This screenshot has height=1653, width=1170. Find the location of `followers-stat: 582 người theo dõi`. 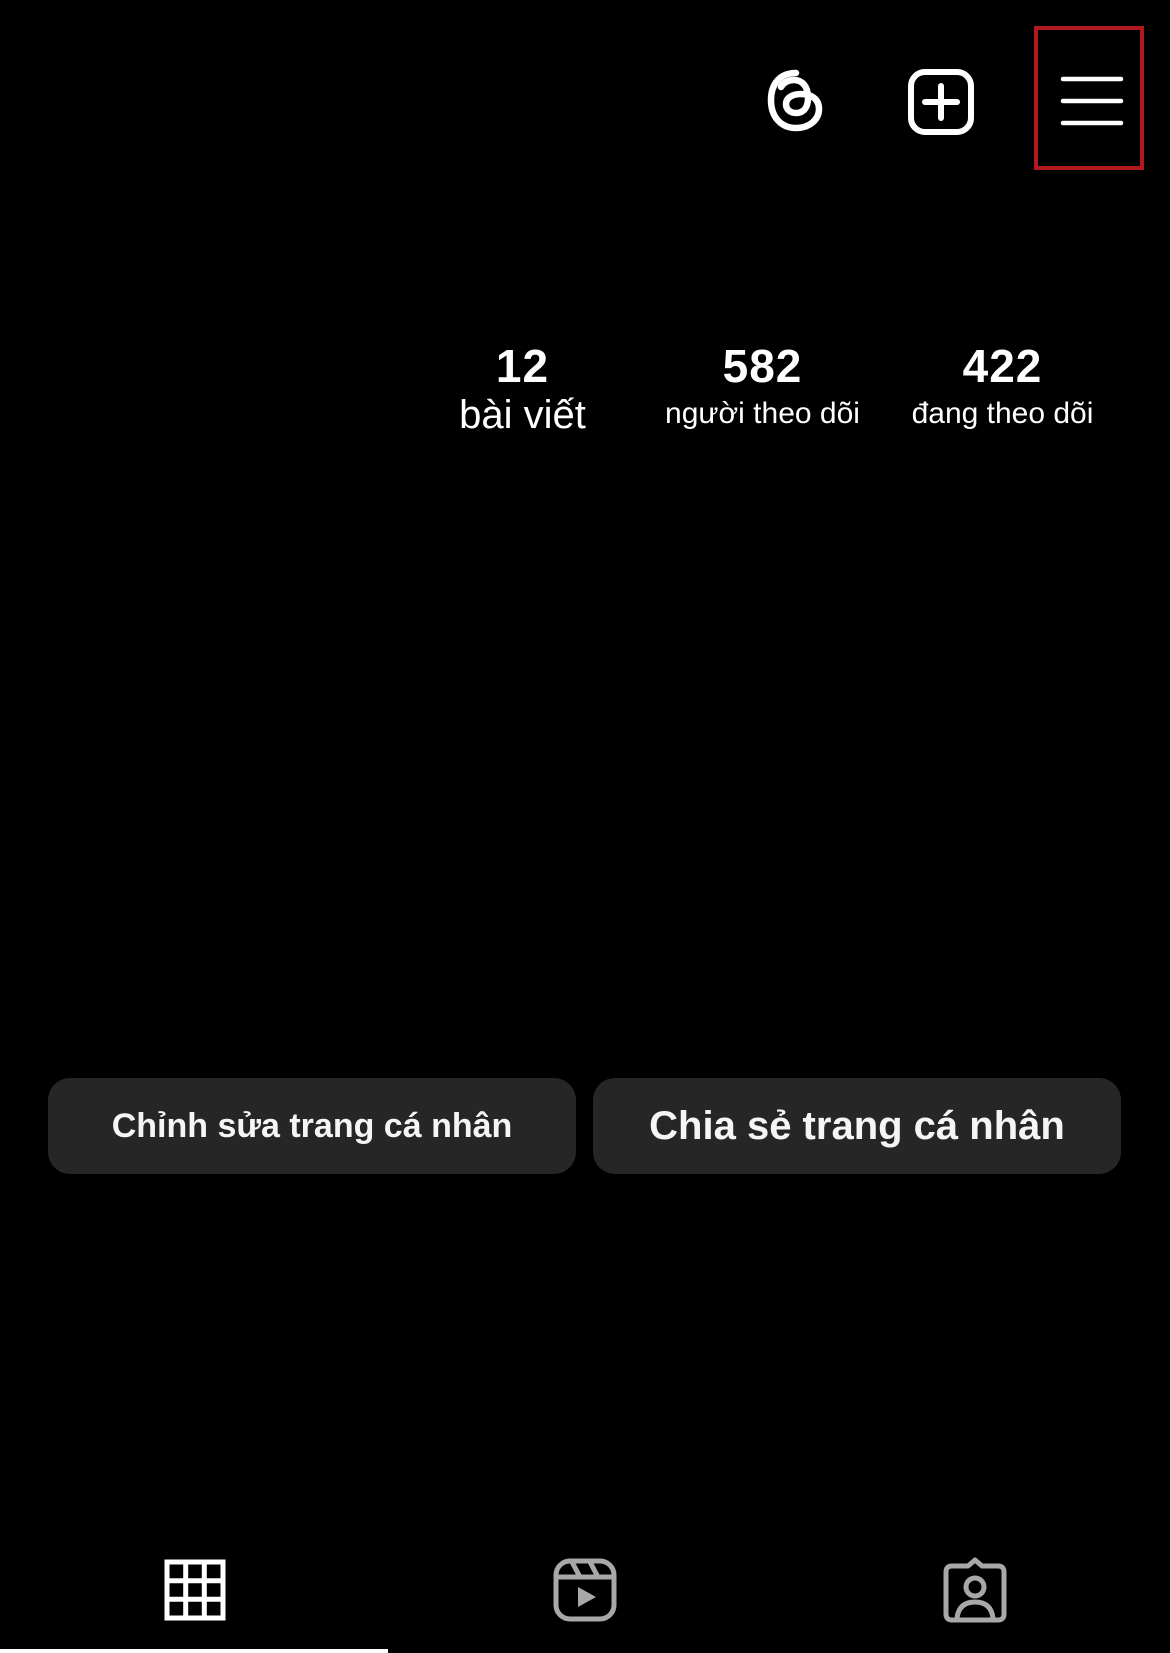

followers-stat: 582 người theo dõi is located at coordinates (762, 387).